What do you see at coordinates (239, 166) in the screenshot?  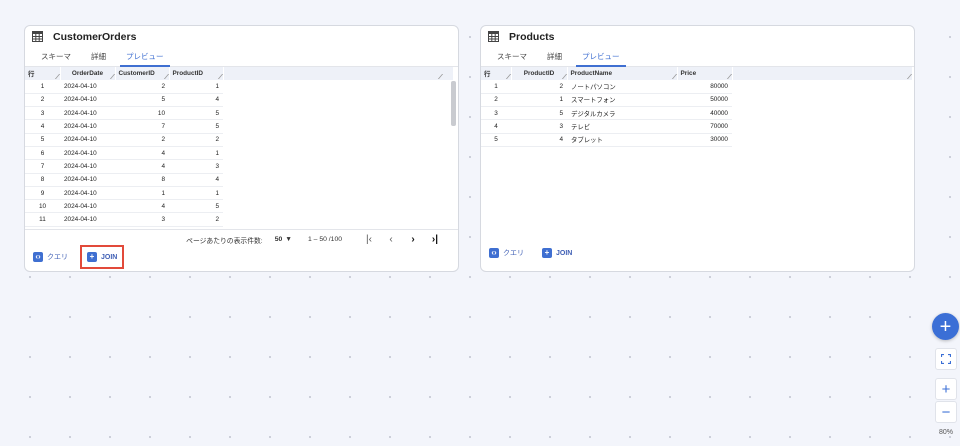 I see `table-row: 7 2024-04-10 4 3` at bounding box center [239, 166].